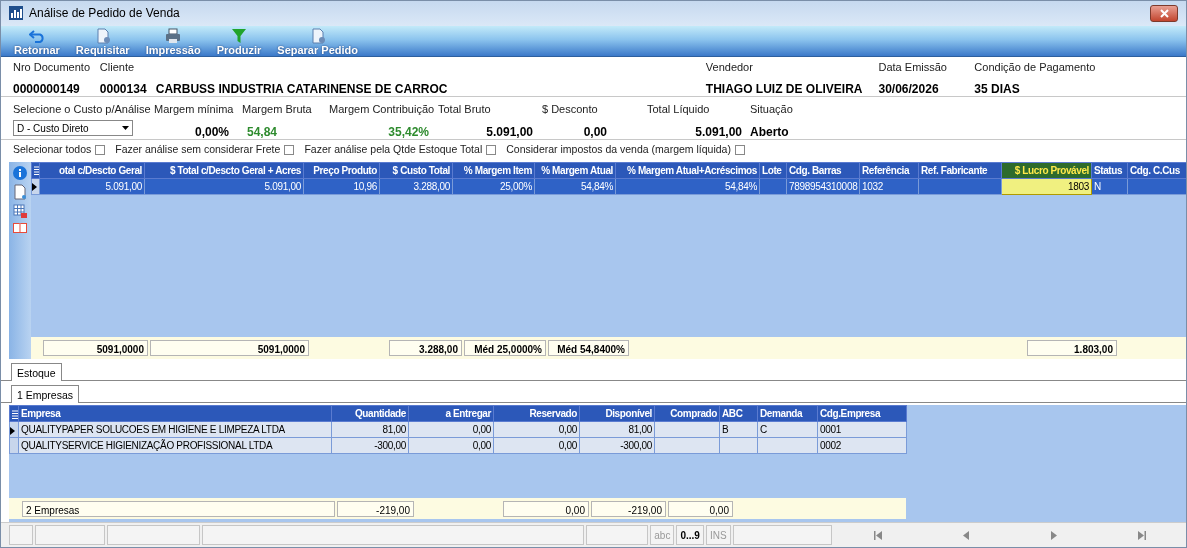 The height and width of the screenshot is (548, 1187). What do you see at coordinates (662, 535) in the screenshot?
I see `status-indicator: abc` at bounding box center [662, 535].